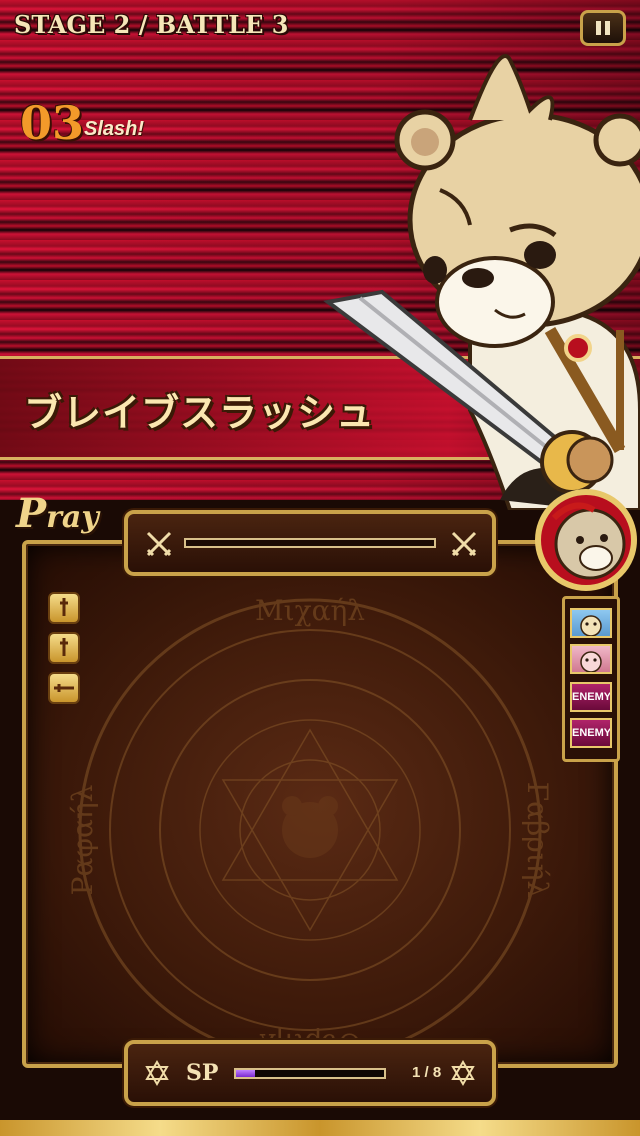  What do you see at coordinates (598, 28) in the screenshot?
I see `pause-icon` at bounding box center [598, 28].